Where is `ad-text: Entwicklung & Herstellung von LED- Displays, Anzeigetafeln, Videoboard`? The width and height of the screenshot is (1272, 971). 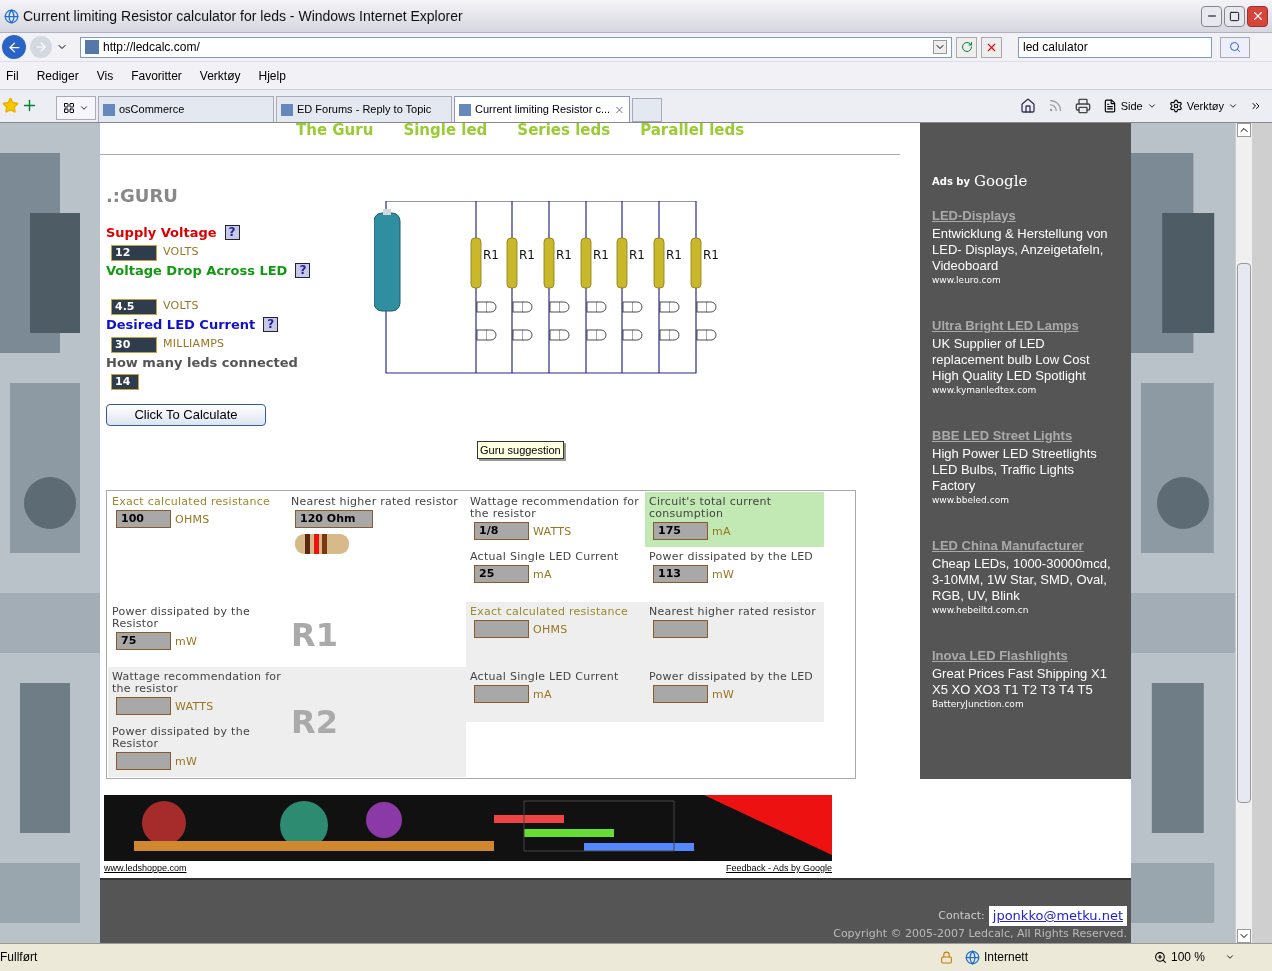
ad-text: Entwicklung & Herstellung von LED- Displays, Anzeigetafeln, Videoboard is located at coordinates (1020, 249).